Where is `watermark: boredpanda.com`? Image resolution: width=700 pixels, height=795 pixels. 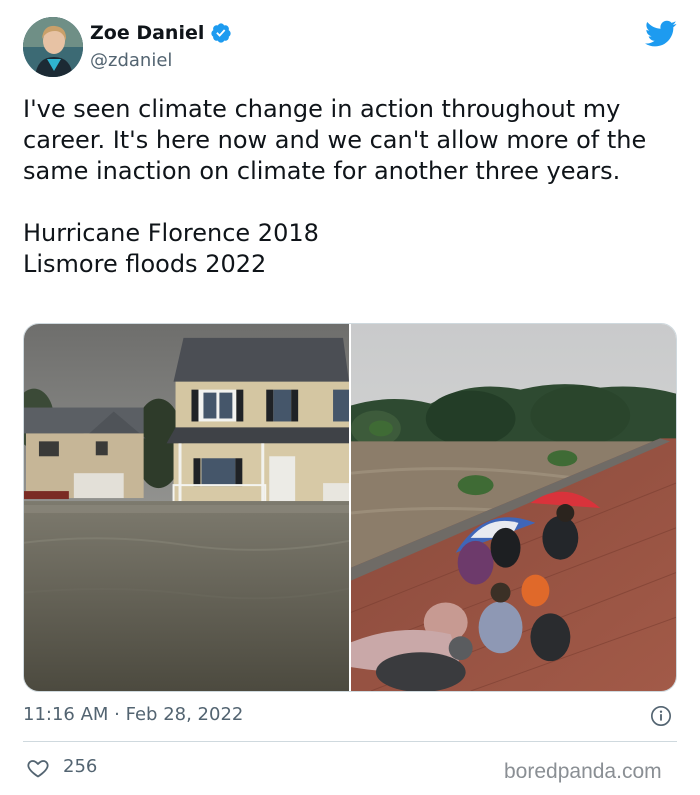 watermark: boredpanda.com is located at coordinates (583, 771).